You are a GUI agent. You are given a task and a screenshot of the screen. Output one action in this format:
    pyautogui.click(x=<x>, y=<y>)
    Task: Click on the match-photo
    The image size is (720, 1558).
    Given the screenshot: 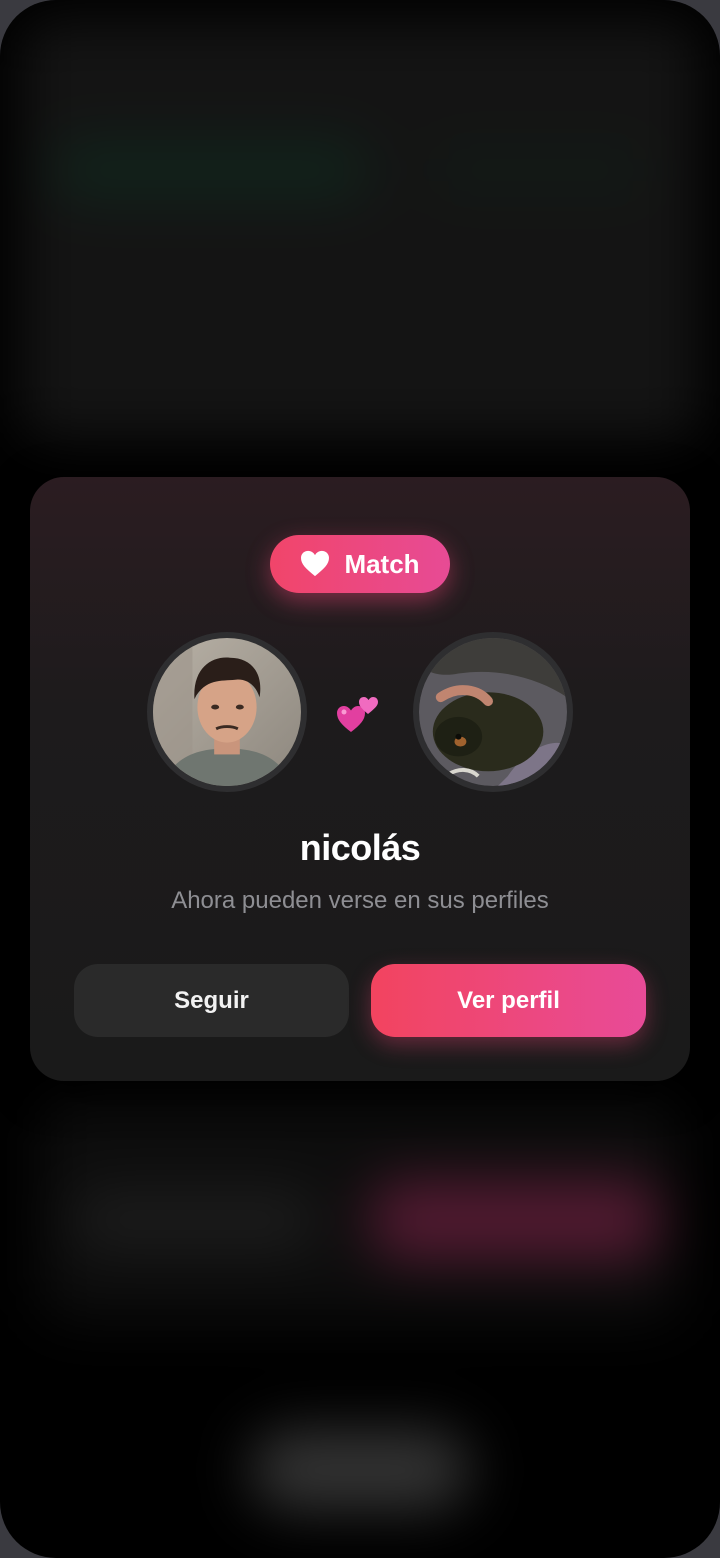 What is the action you would take?
    pyautogui.click(x=493, y=712)
    